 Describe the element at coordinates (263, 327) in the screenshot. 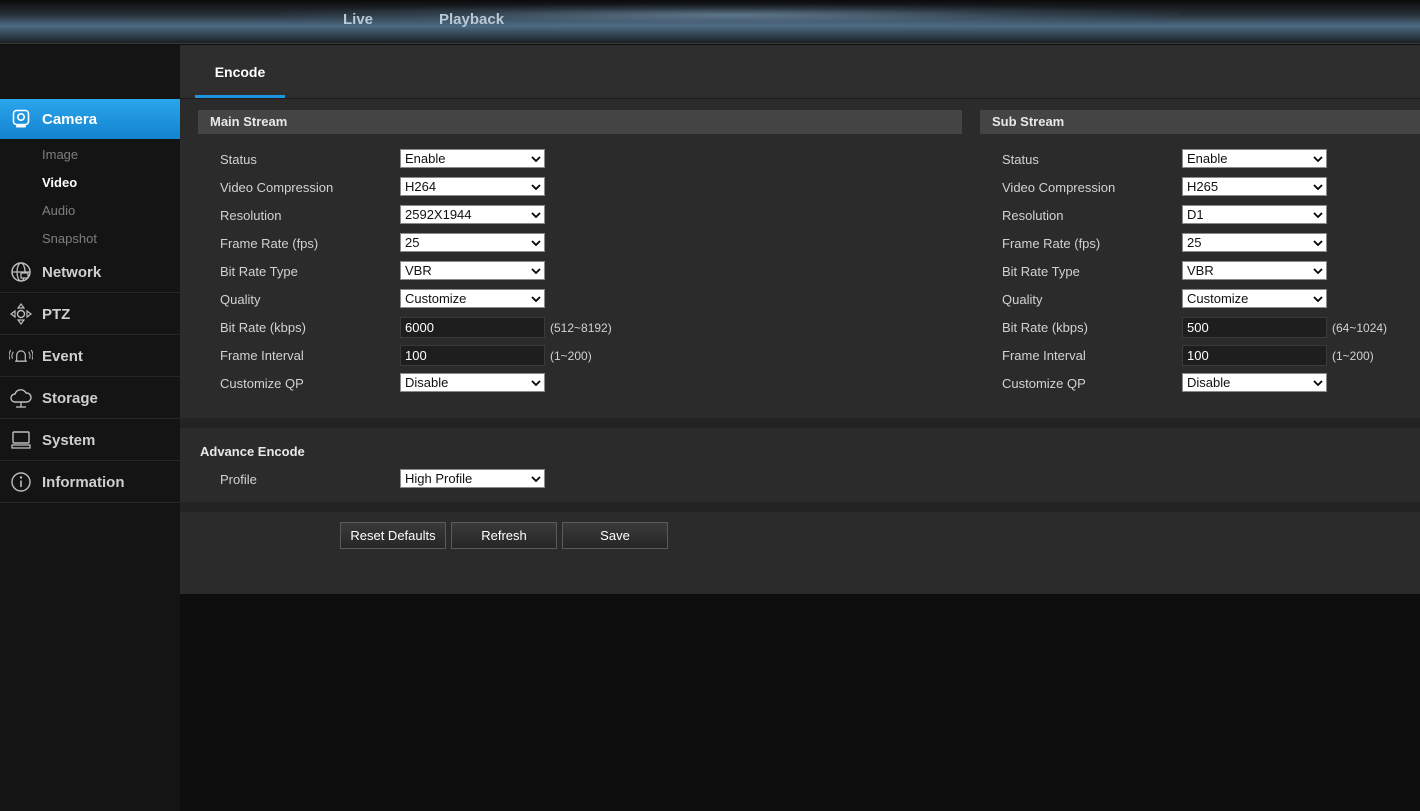

I see `main-bit-rate-label: Bit Rate (kbps)` at that location.